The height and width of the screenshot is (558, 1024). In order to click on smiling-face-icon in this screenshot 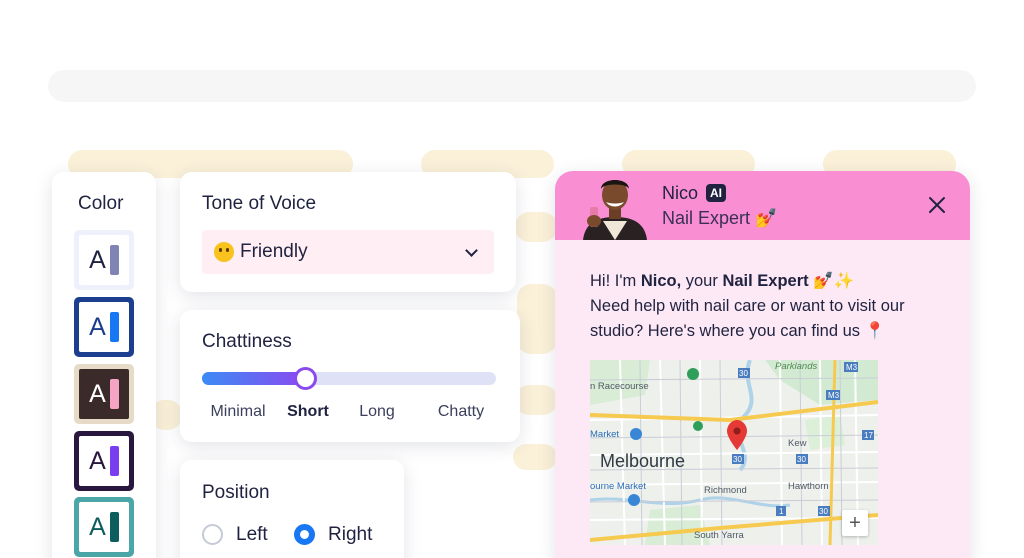, I will do `click(224, 252)`.